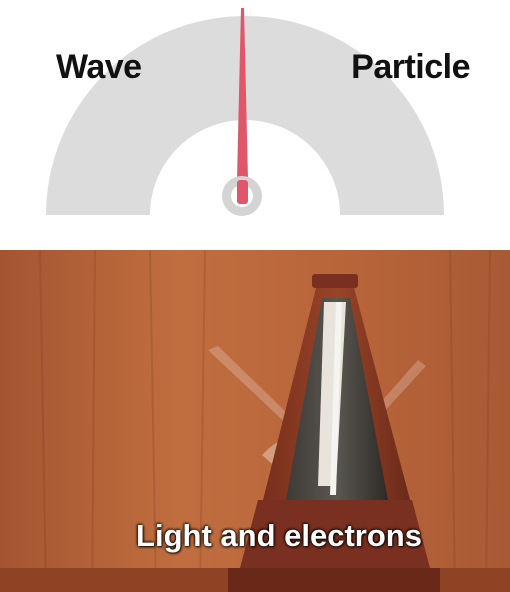  I want to click on photo-caption: Light and electrons, so click(279, 535).